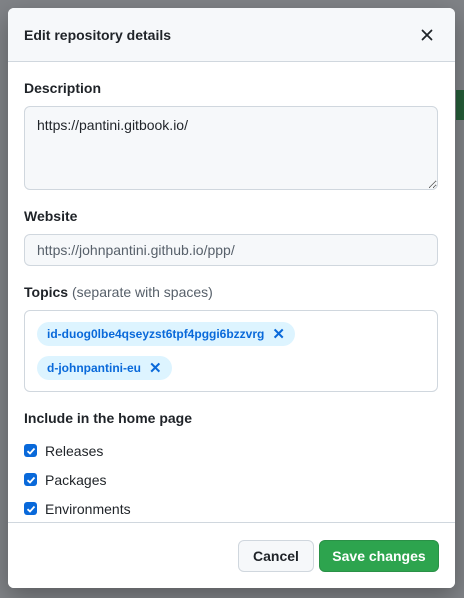 The image size is (464, 598). I want to click on close-button, so click(427, 35).